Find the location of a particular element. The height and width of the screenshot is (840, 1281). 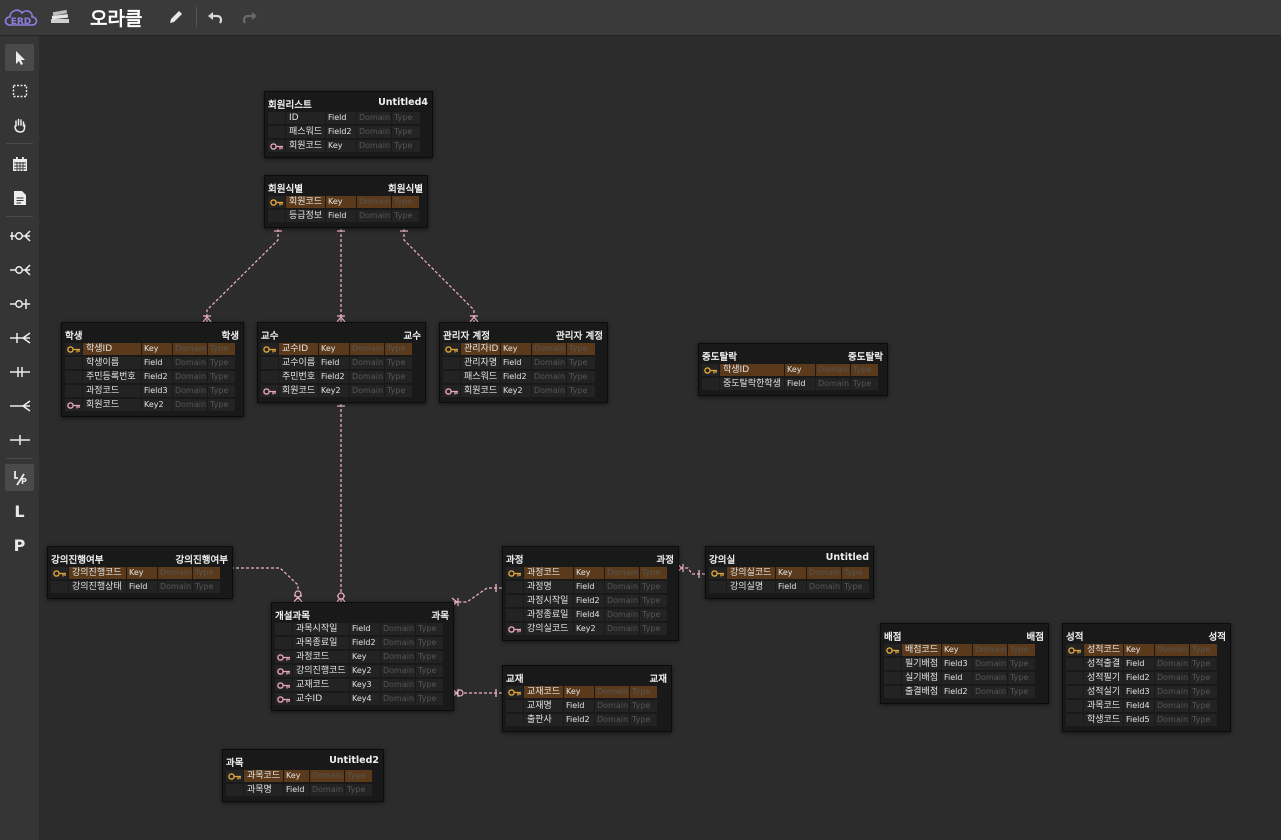

column-name: 학생ID is located at coordinates (752, 370).